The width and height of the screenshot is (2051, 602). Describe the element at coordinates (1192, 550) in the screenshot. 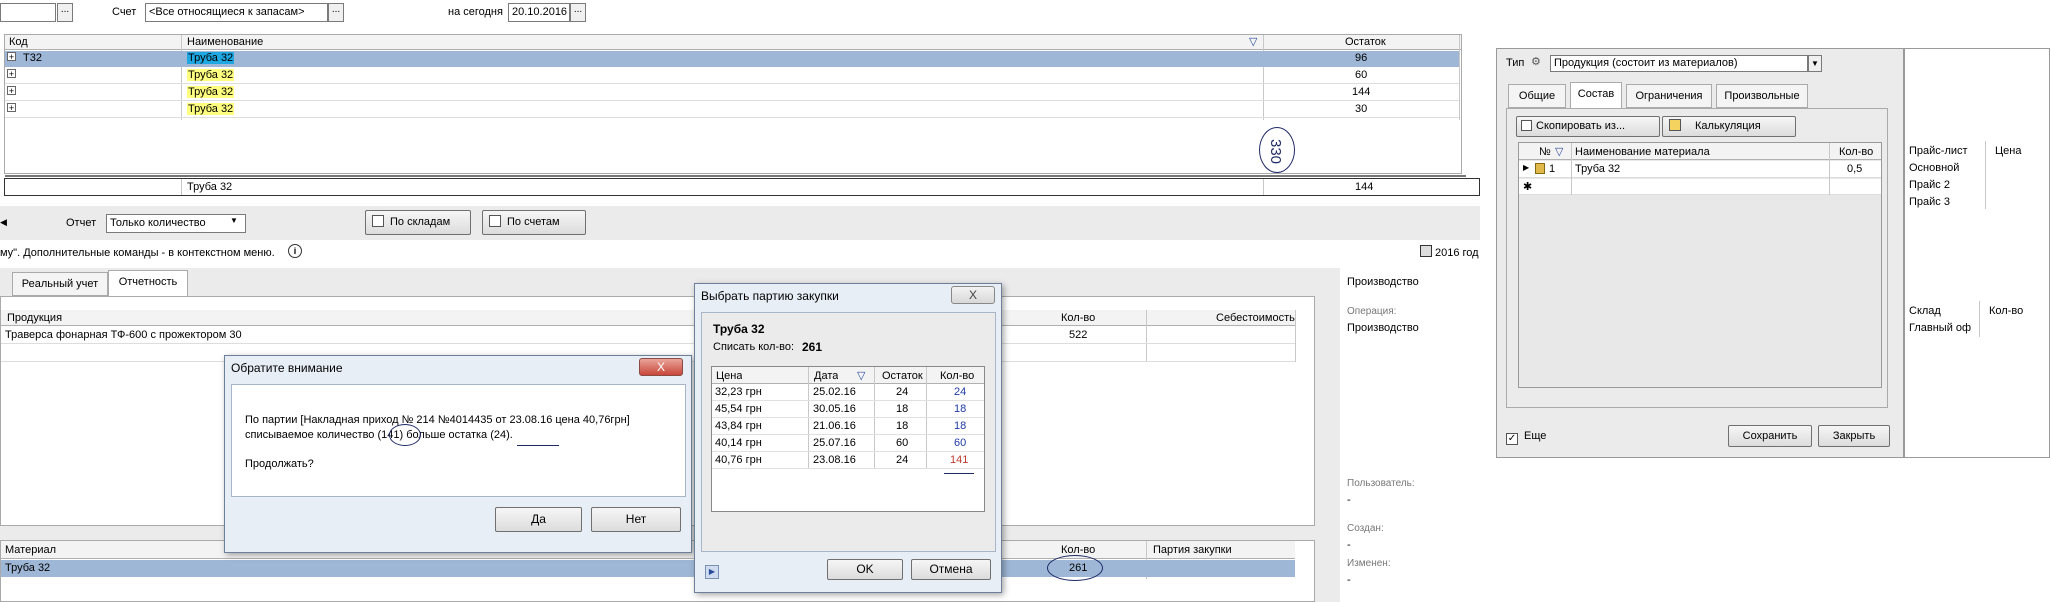

I see `col-batch: Партия закупки` at that location.